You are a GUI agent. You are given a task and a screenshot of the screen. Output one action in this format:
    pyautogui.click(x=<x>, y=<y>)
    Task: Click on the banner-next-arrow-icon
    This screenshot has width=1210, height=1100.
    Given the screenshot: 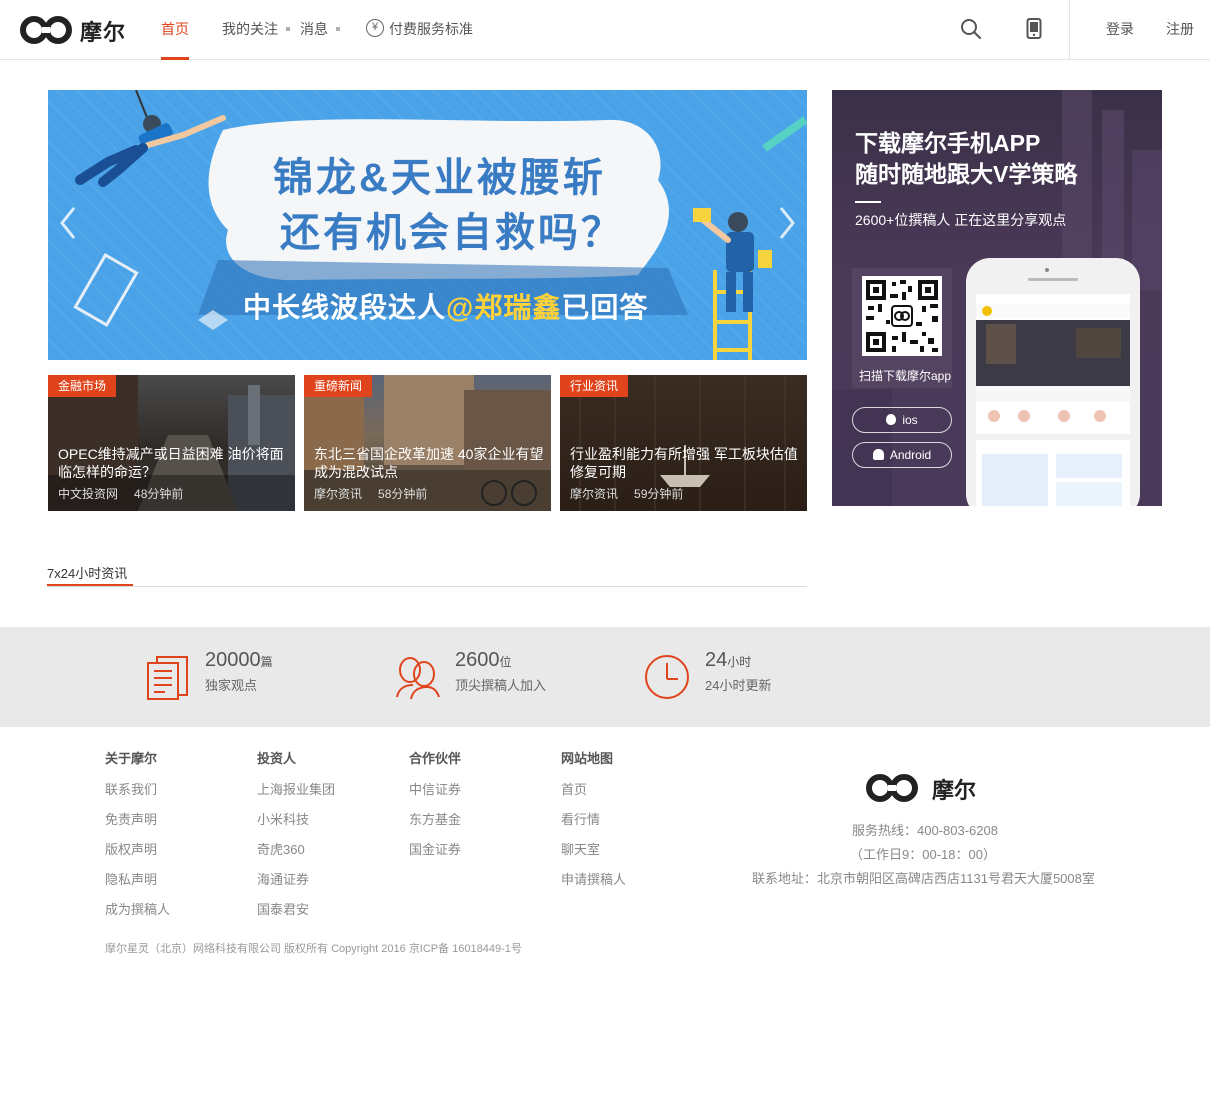 What is the action you would take?
    pyautogui.click(x=787, y=223)
    